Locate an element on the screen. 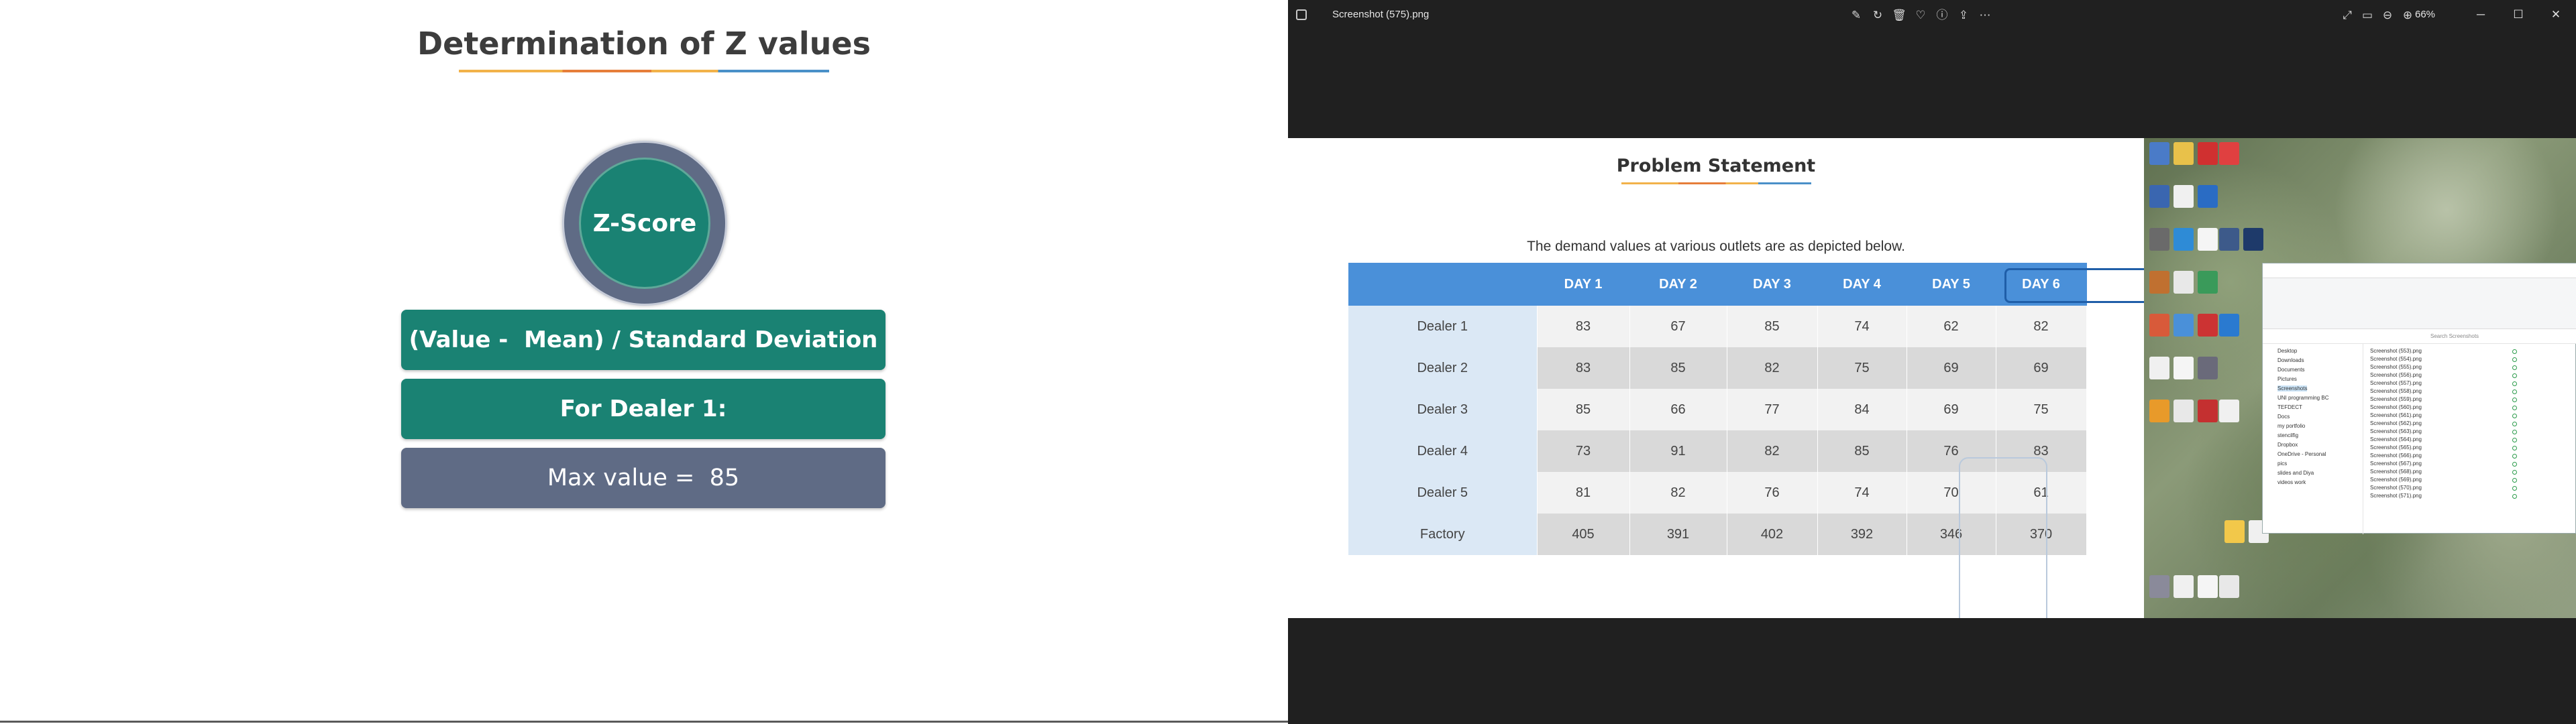 This screenshot has width=2576, height=724. formula-box: (Value - Mean) / Standard Deviation is located at coordinates (643, 340).